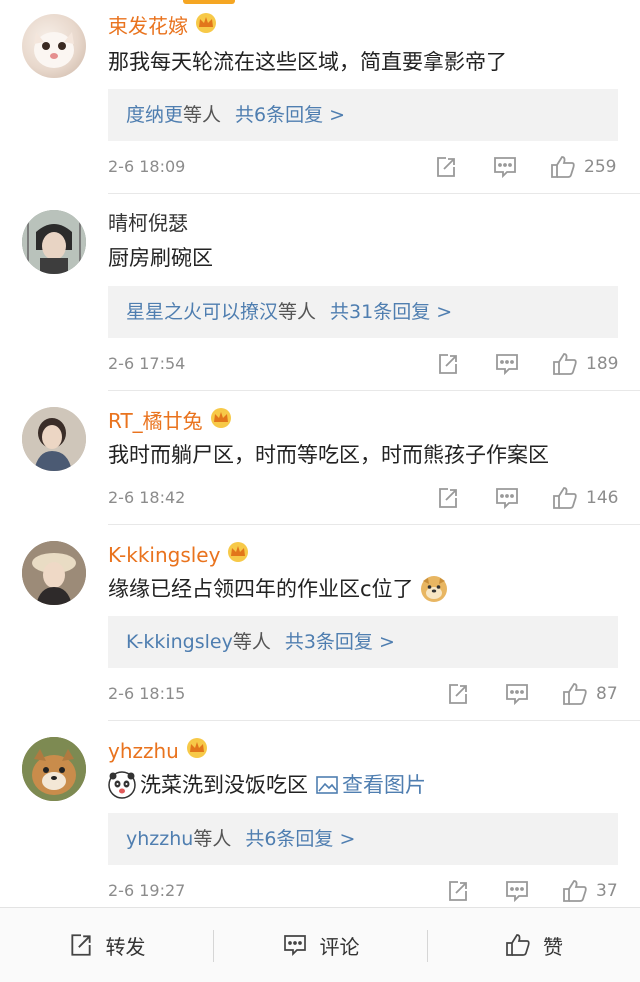  I want to click on username: yhzzhu, so click(158, 751).